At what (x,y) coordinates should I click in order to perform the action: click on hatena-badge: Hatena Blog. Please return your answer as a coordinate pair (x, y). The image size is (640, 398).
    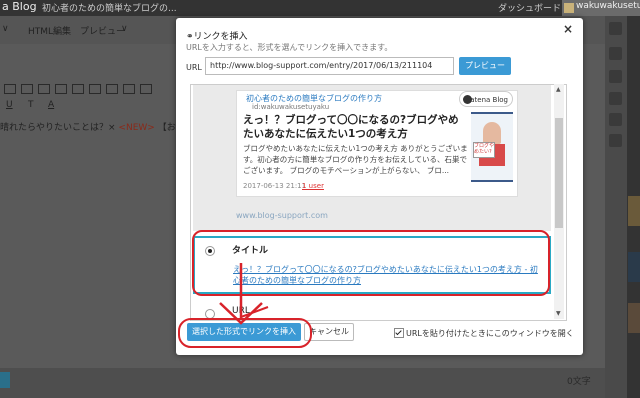
    Looking at the image, I should click on (486, 99).